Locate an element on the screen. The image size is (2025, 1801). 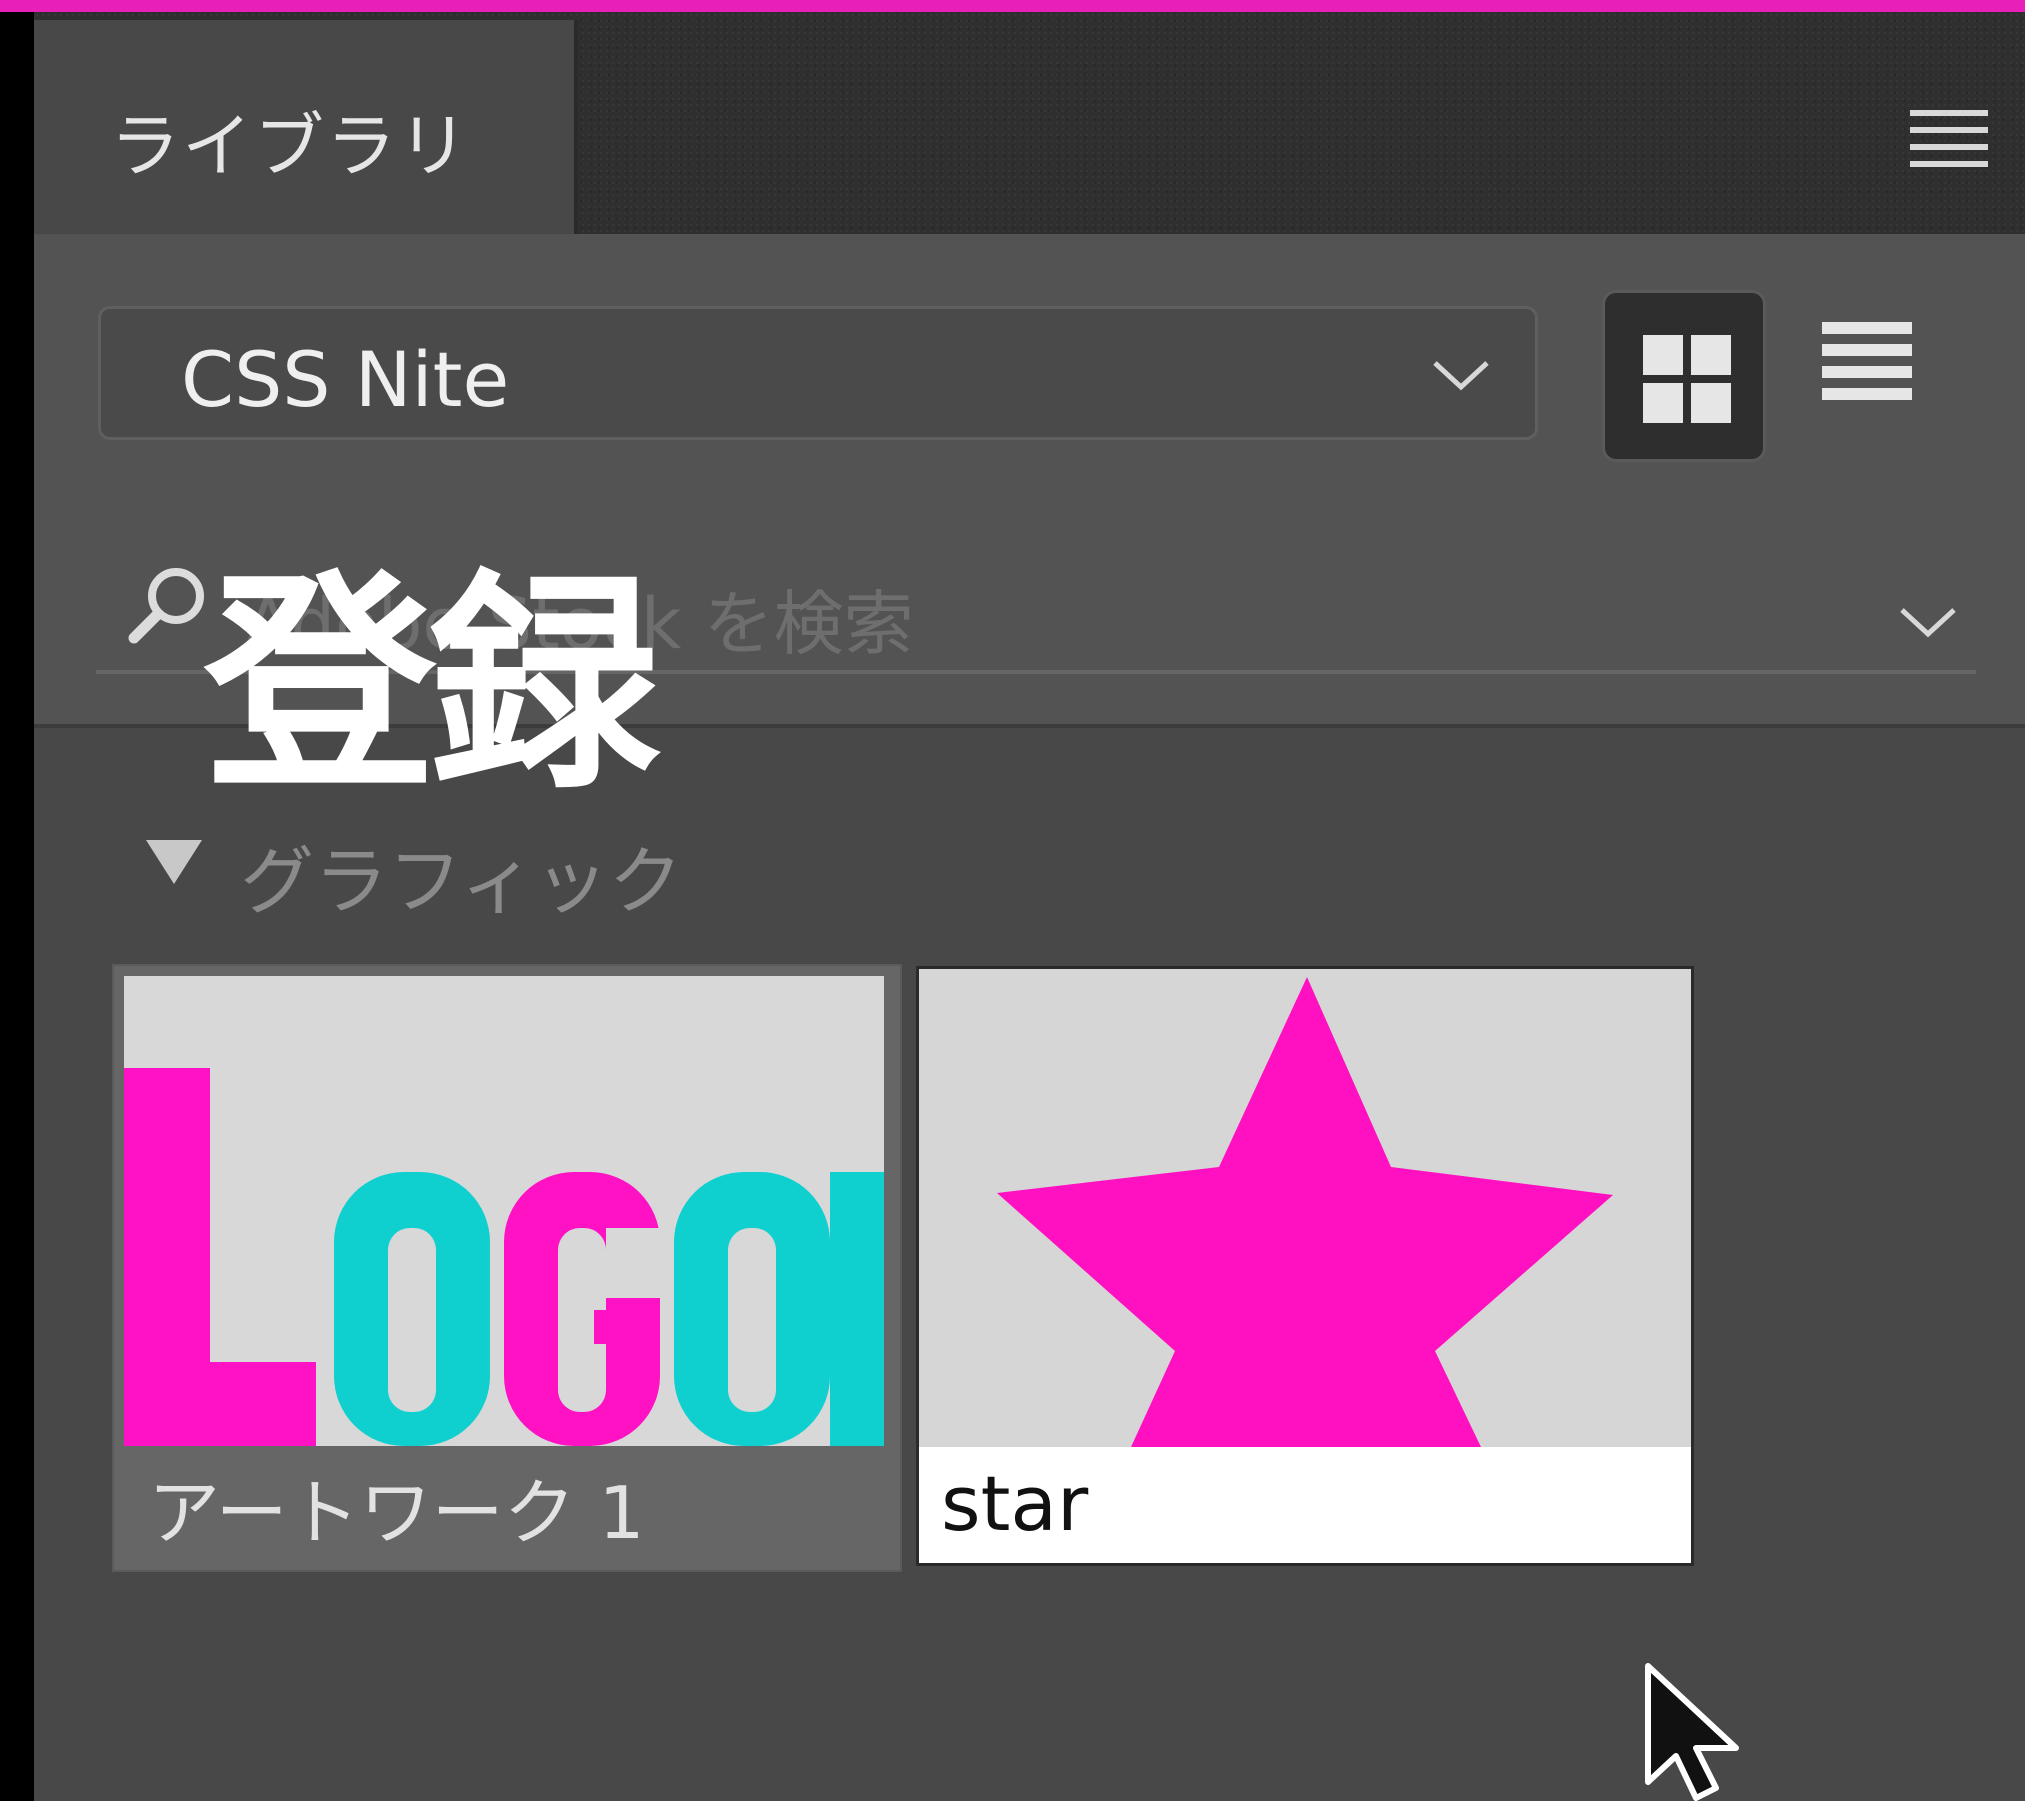
asset-name: アートワーク 1 is located at coordinates (396, 1513).